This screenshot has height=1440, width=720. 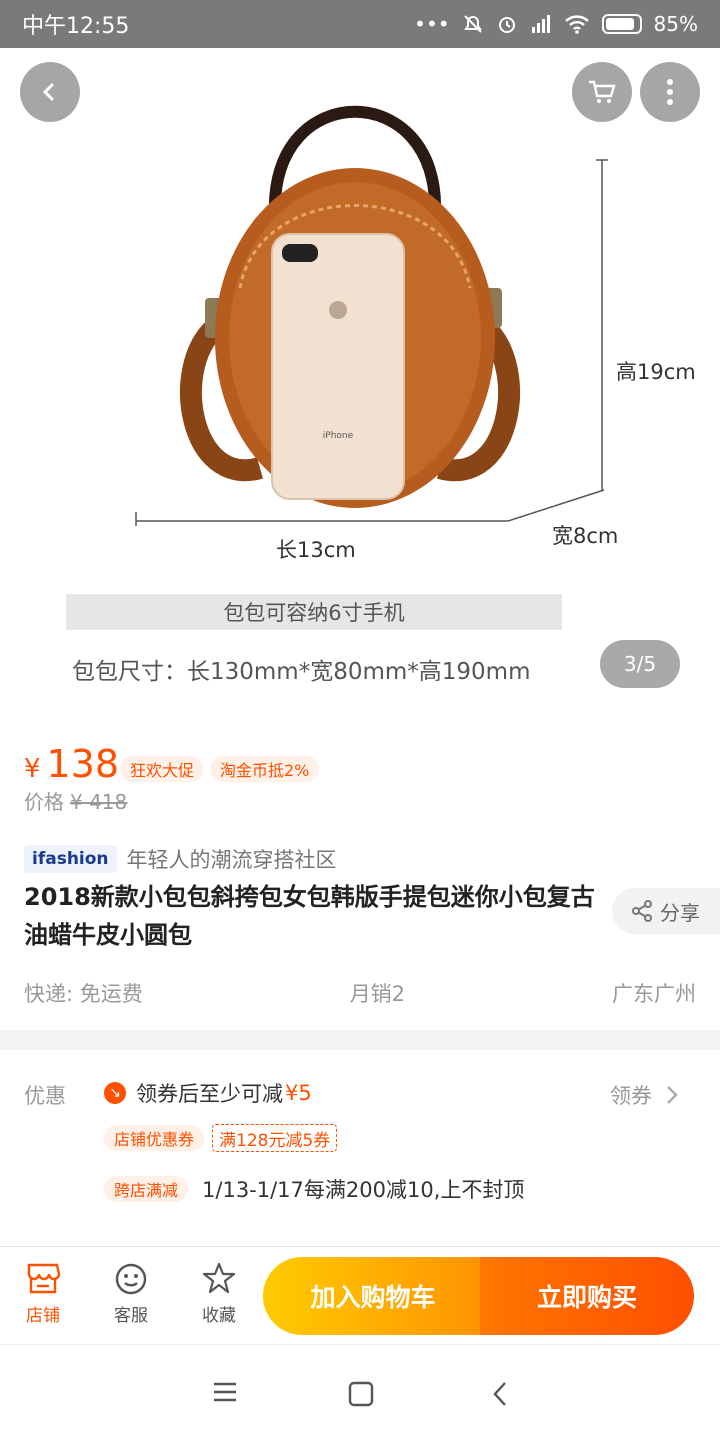 What do you see at coordinates (472, 24) in the screenshot?
I see `mute-icon` at bounding box center [472, 24].